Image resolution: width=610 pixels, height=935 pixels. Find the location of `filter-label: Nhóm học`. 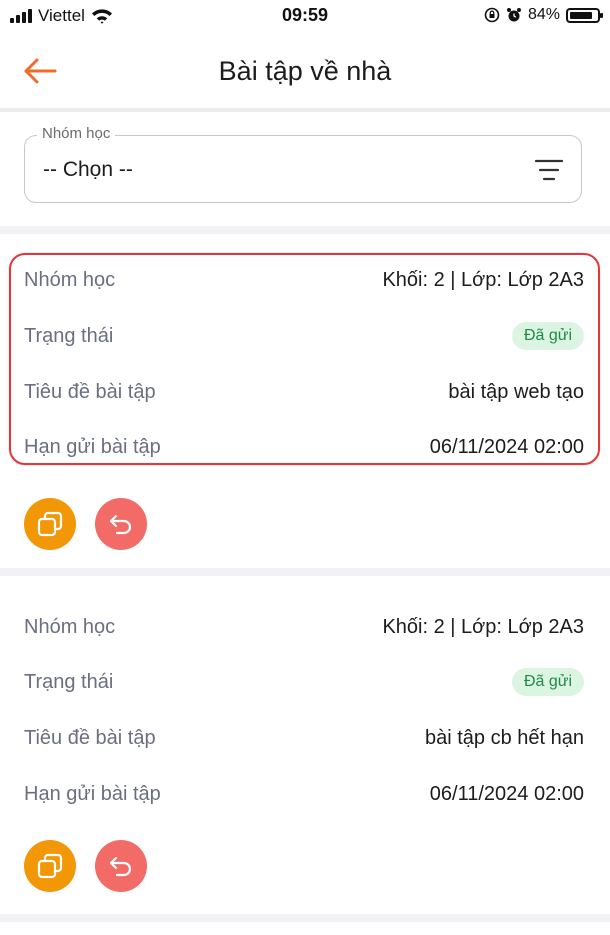

filter-label: Nhóm học is located at coordinates (76, 133).